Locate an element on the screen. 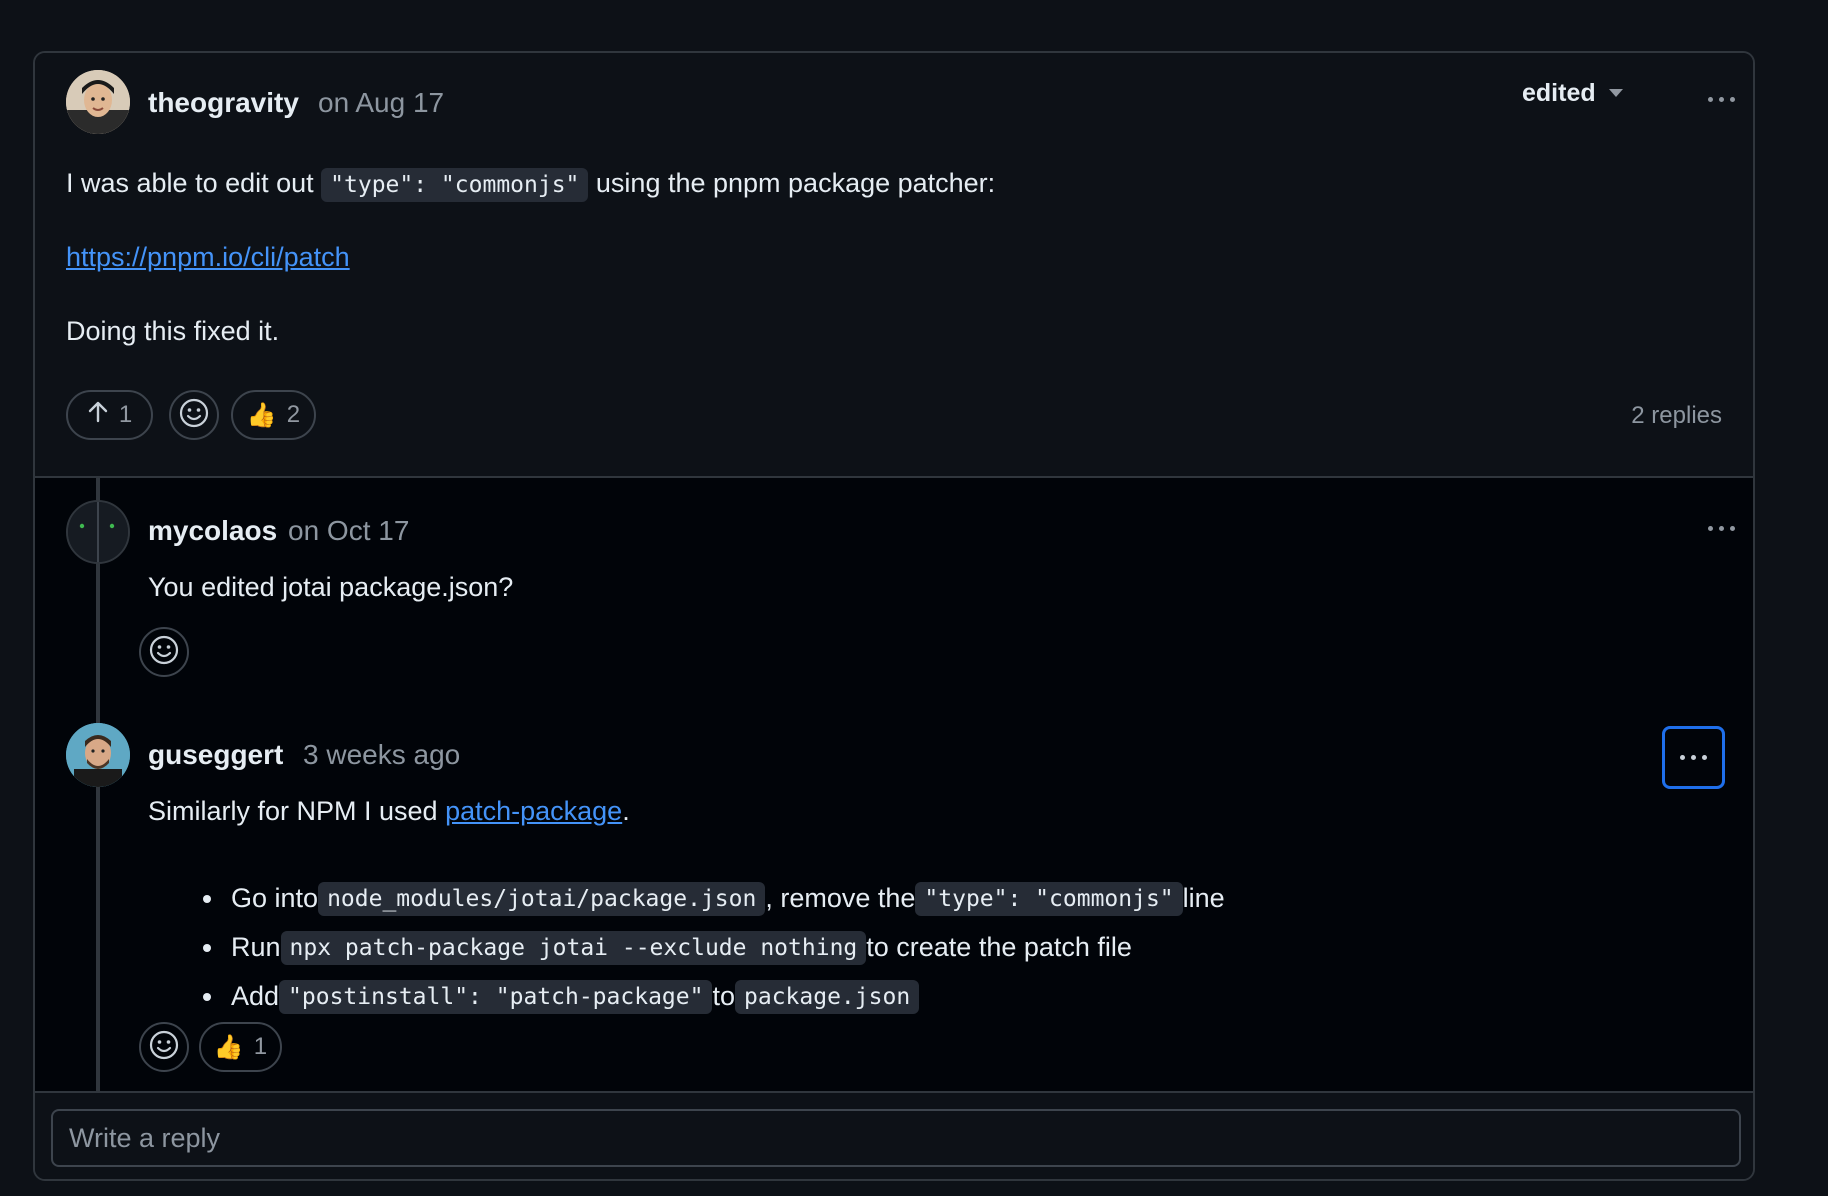  avatar-mycolaos is located at coordinates (98, 532).